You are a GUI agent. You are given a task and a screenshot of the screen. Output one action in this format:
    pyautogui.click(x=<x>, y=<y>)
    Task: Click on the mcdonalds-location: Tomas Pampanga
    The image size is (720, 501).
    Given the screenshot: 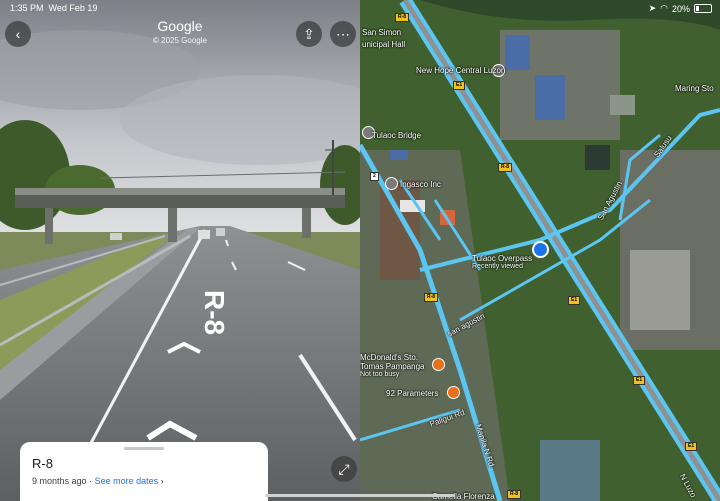 What is the action you would take?
    pyautogui.click(x=392, y=366)
    